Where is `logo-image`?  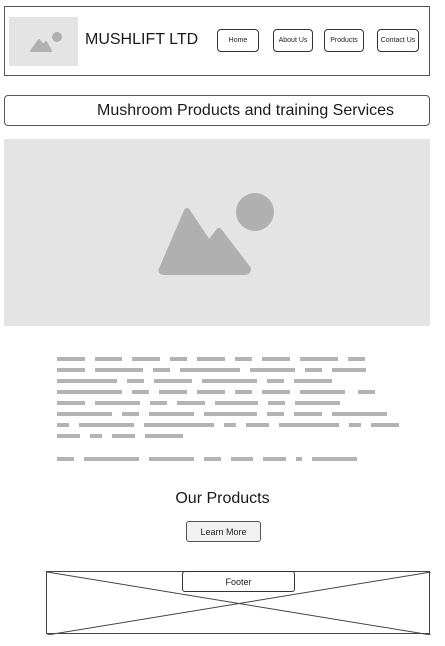
logo-image is located at coordinates (43, 41).